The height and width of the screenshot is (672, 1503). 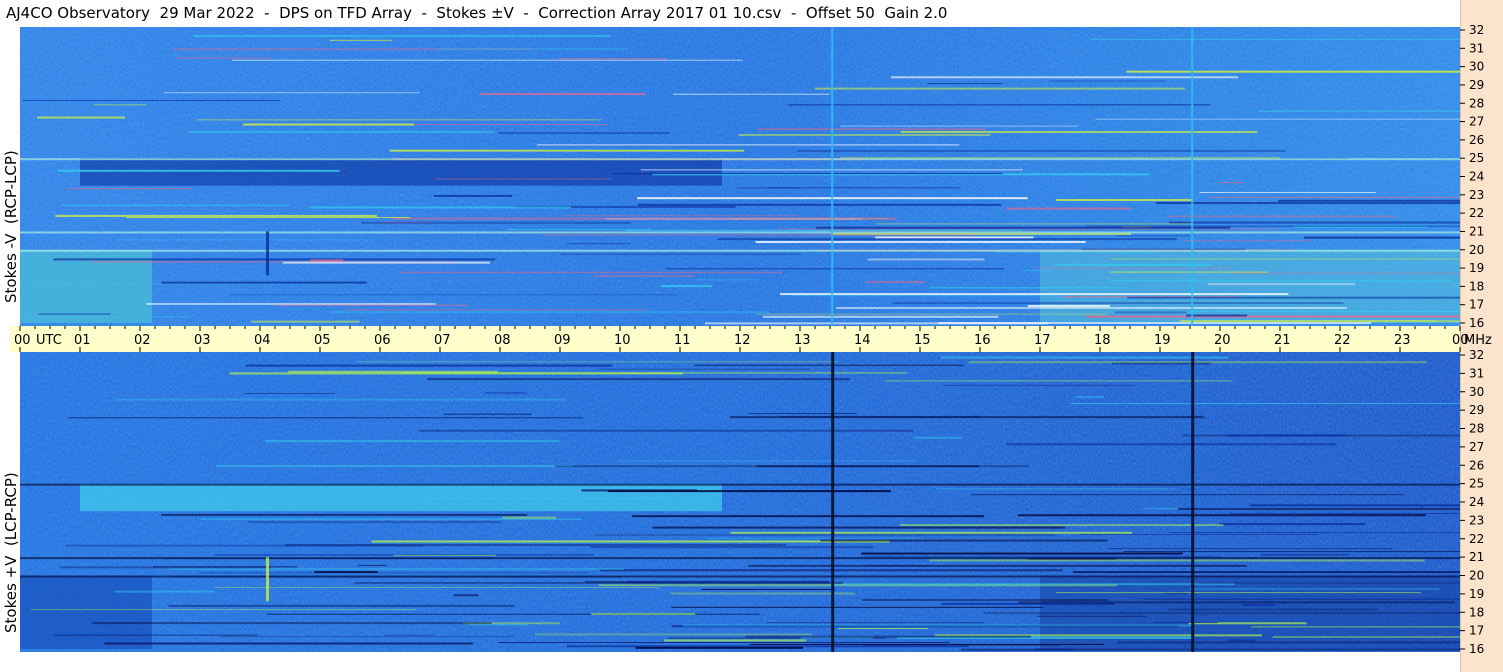 I want to click on time-tick-label: 08, so click(x=502, y=340).